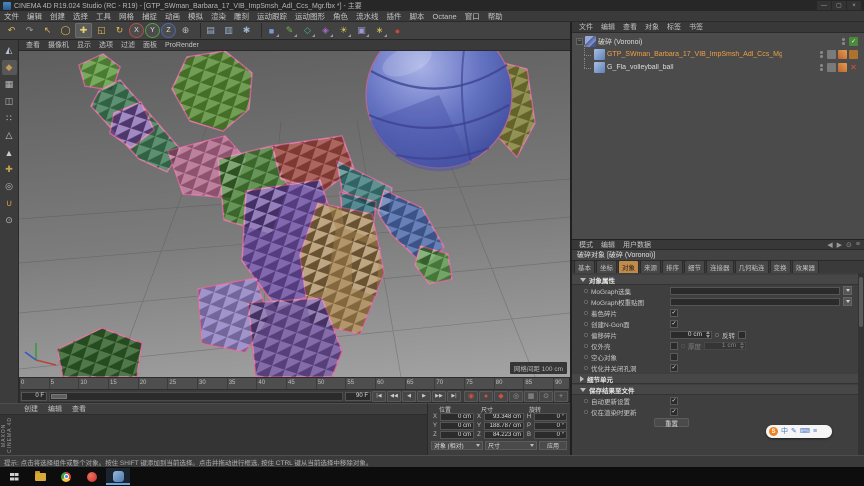 Image resolution: width=864 pixels, height=486 pixels. Describe the element at coordinates (608, 27) in the screenshot. I see `object-manager-menu-item: 编辑` at that location.